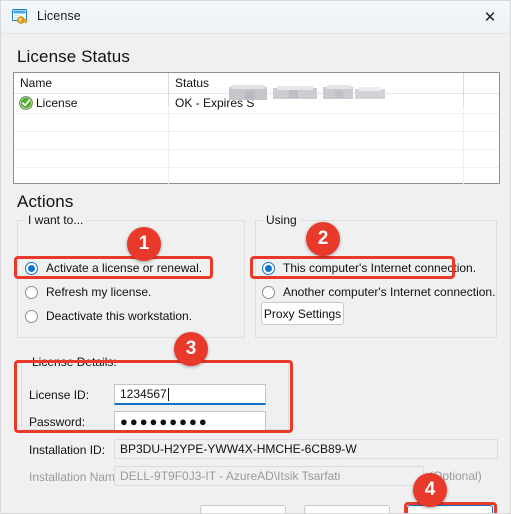 Image resolution: width=511 pixels, height=514 pixels. What do you see at coordinates (455, 476) in the screenshot?
I see `optional-label: (Optional)` at bounding box center [455, 476].